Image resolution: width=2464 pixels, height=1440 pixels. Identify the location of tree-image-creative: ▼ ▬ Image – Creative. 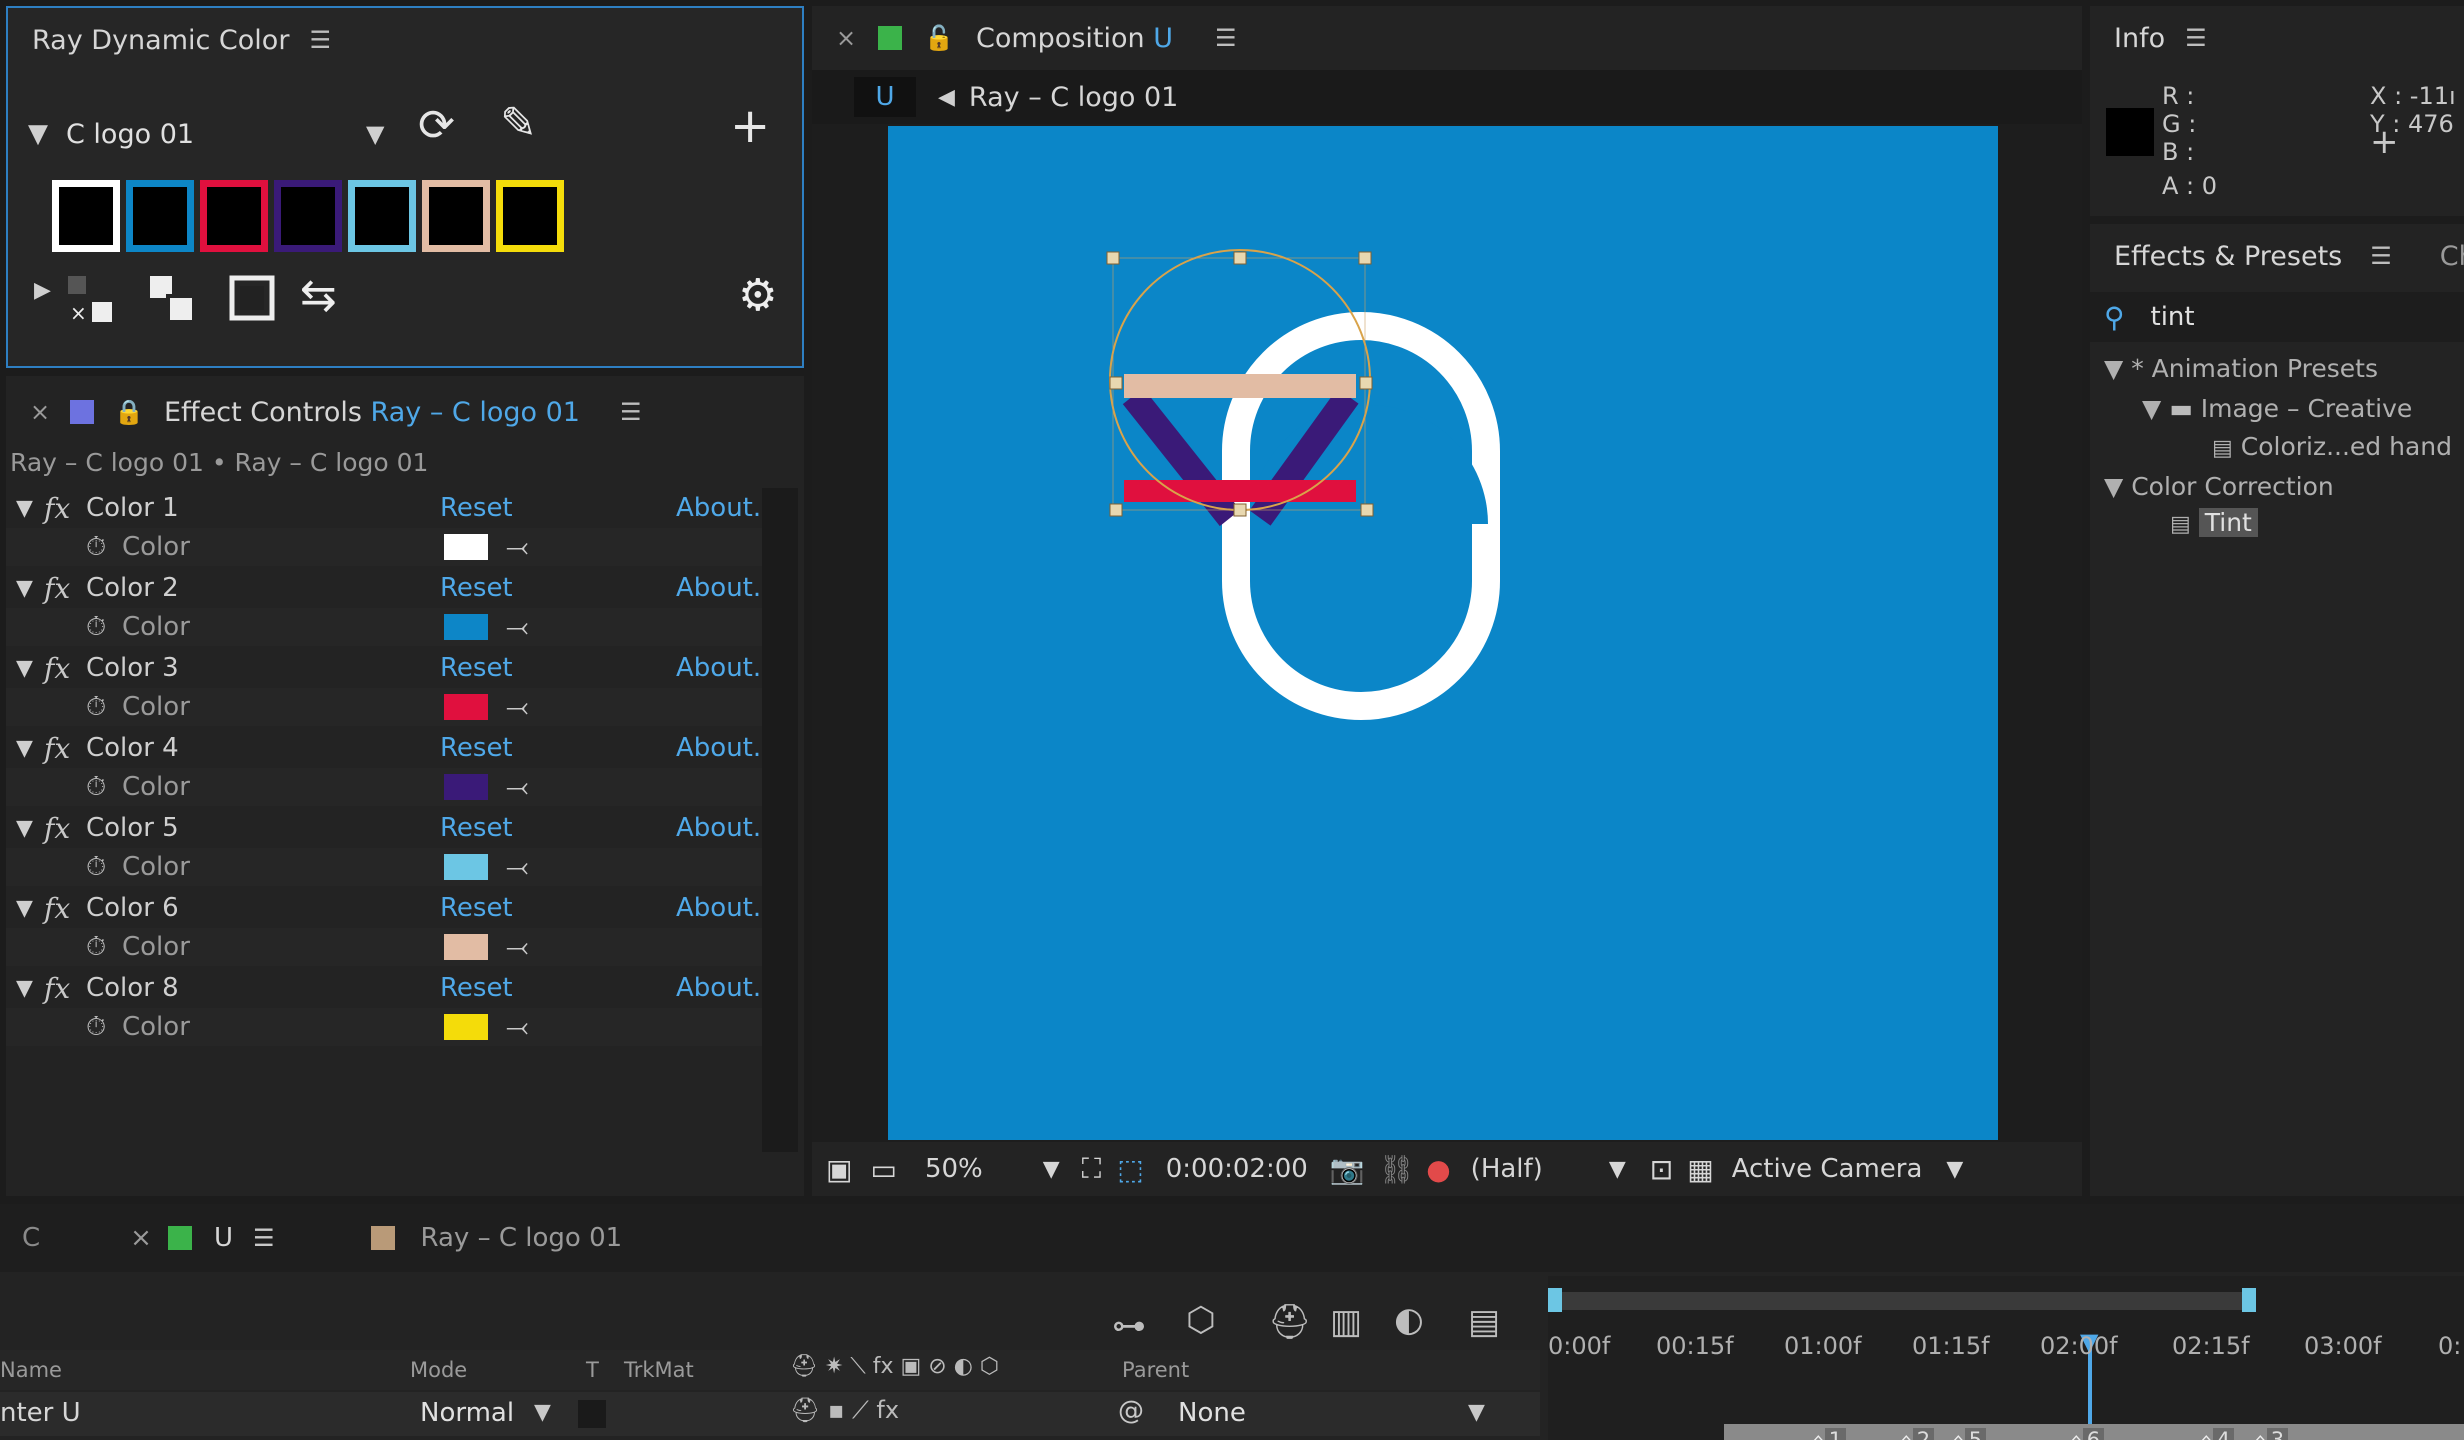
(2277, 408).